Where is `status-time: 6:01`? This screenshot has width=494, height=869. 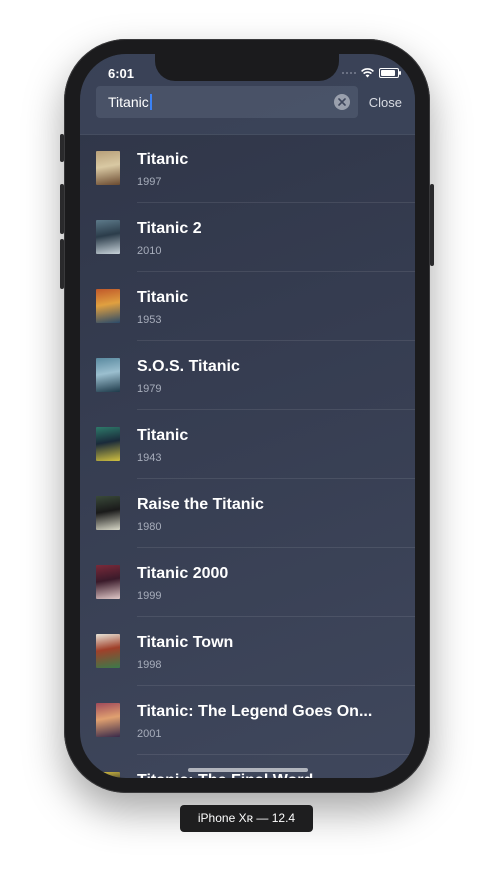 status-time: 6:01 is located at coordinates (121, 73).